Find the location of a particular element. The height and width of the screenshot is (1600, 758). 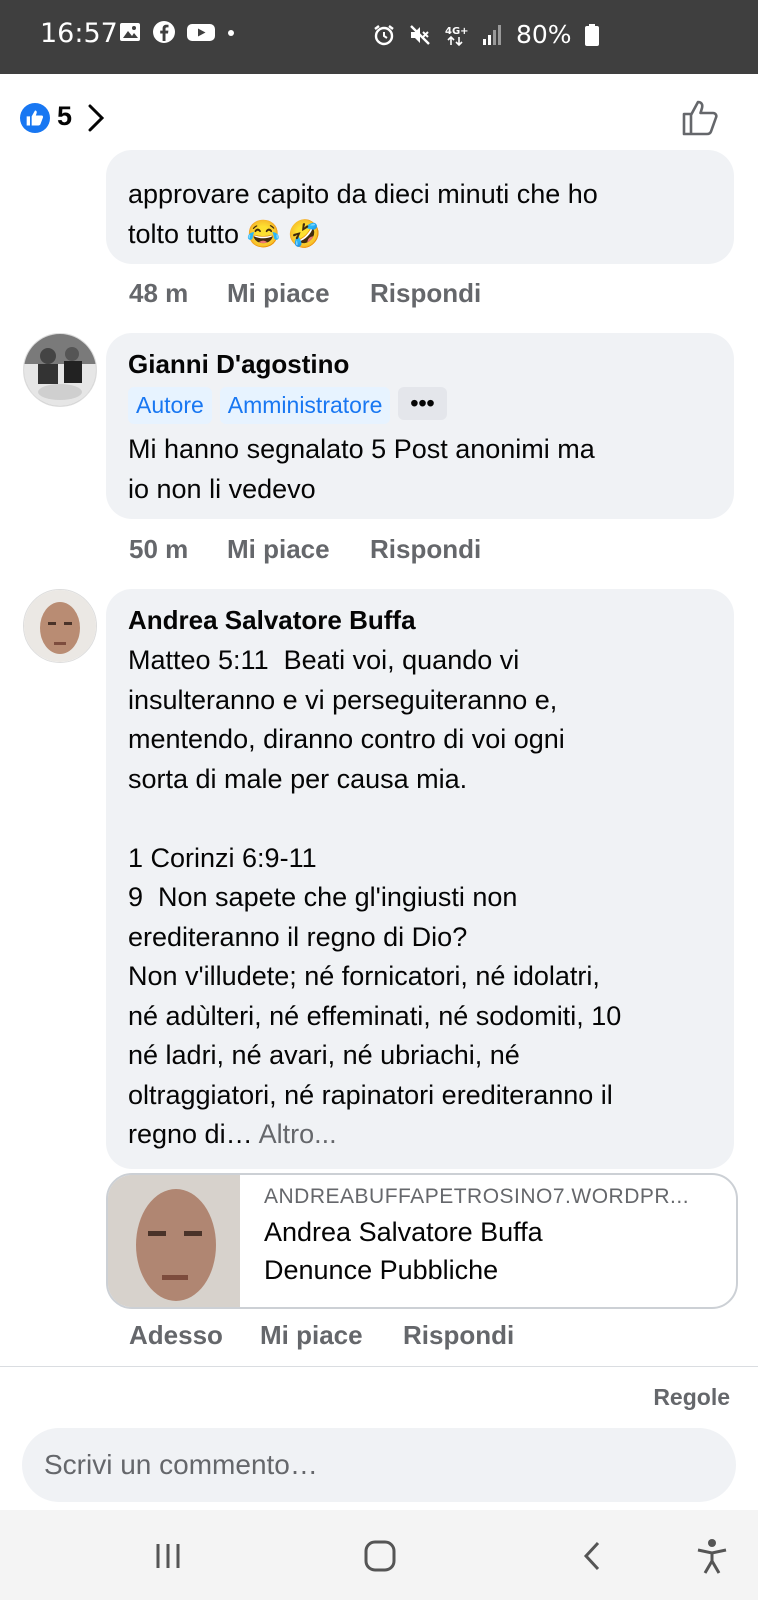

link-thumbnail is located at coordinates (174, 1241).